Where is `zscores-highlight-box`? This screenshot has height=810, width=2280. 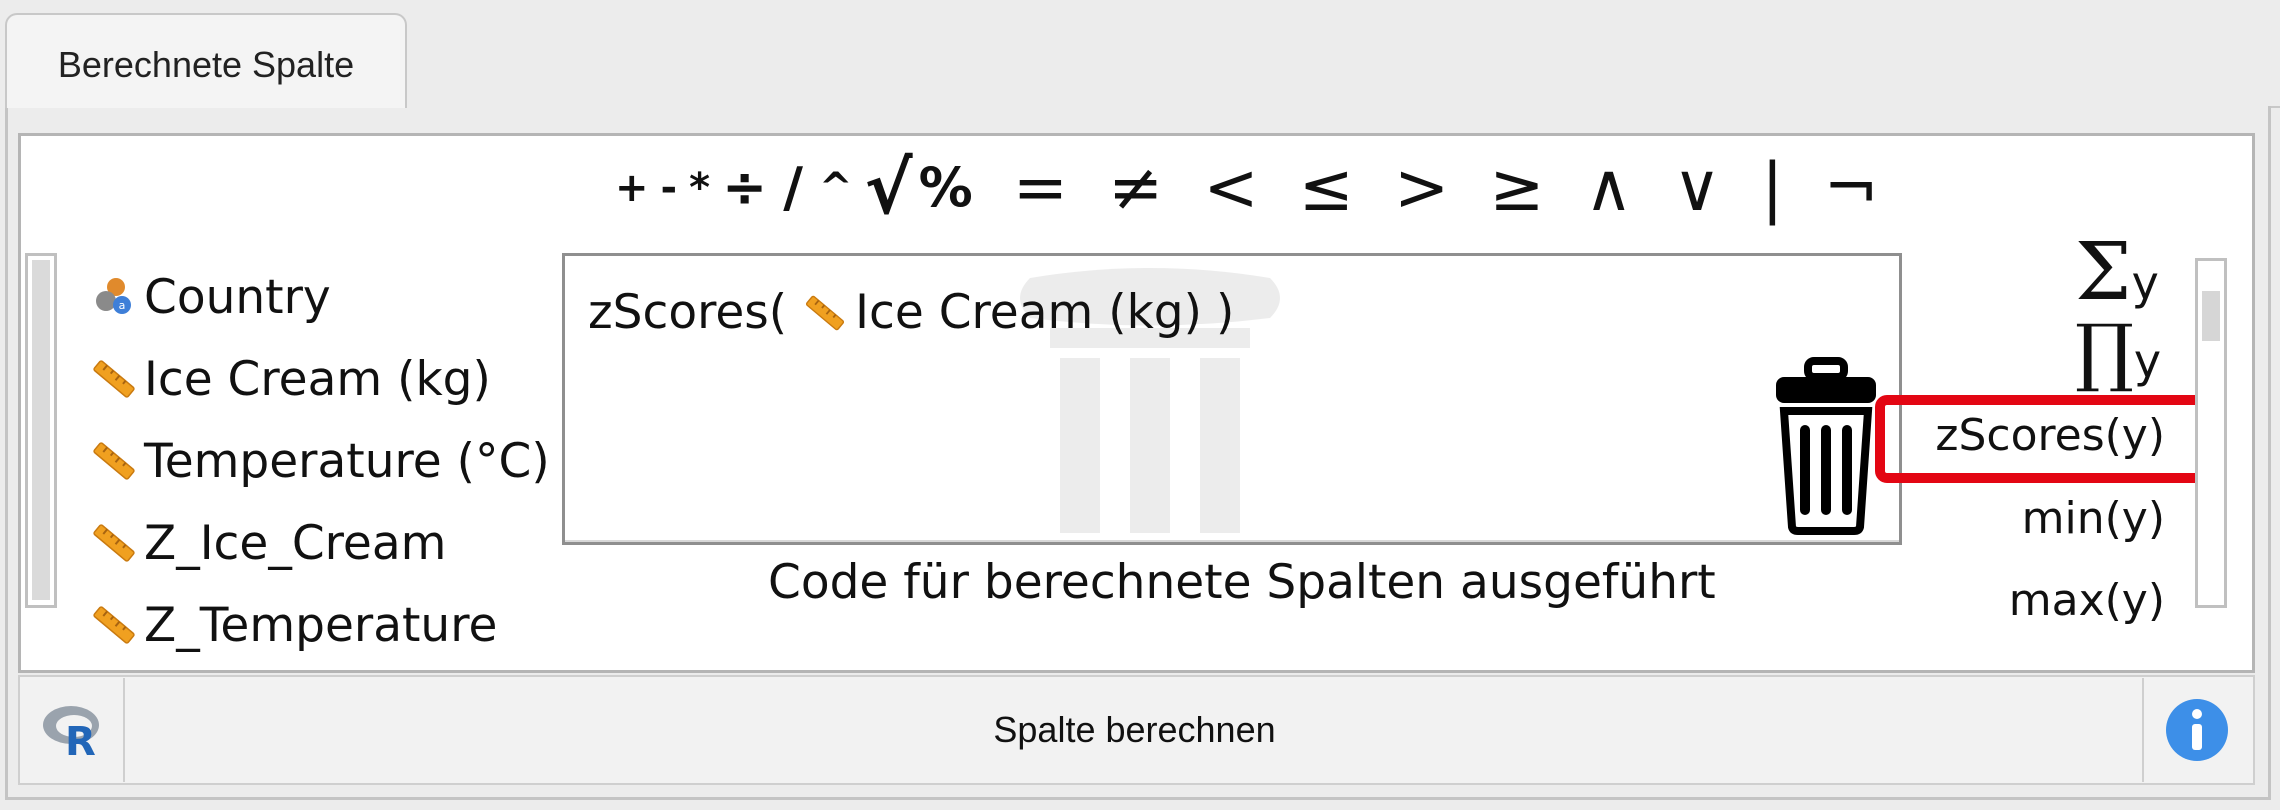
zscores-highlight-box is located at coordinates (2047, 439).